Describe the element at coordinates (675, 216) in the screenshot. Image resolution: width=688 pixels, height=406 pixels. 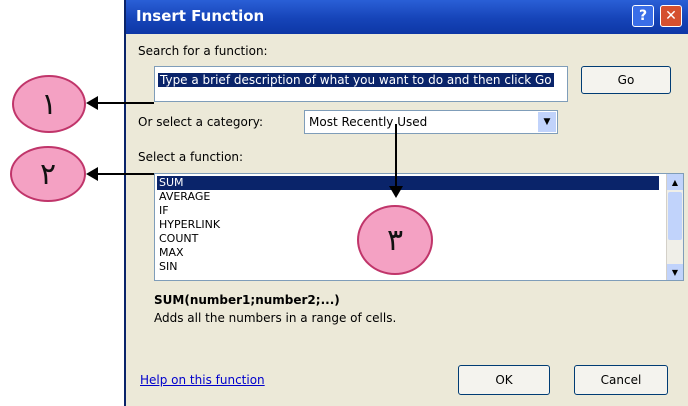
I see `scroll-thumb` at that location.